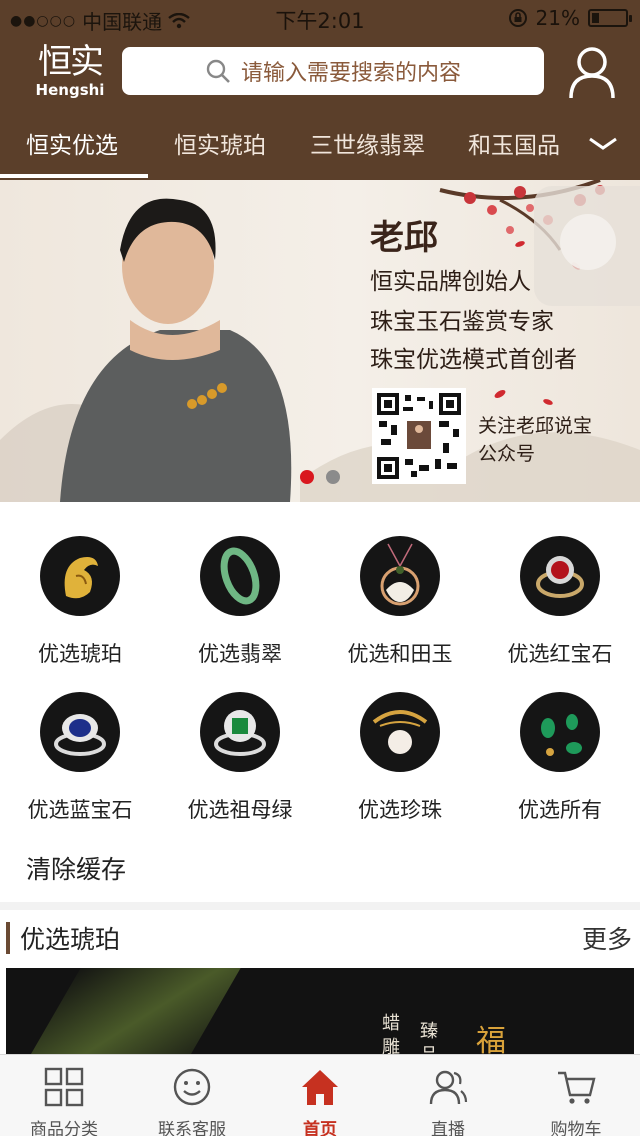  Describe the element at coordinates (71, 62) in the screenshot. I see `logo-chinese: 恒实` at that location.